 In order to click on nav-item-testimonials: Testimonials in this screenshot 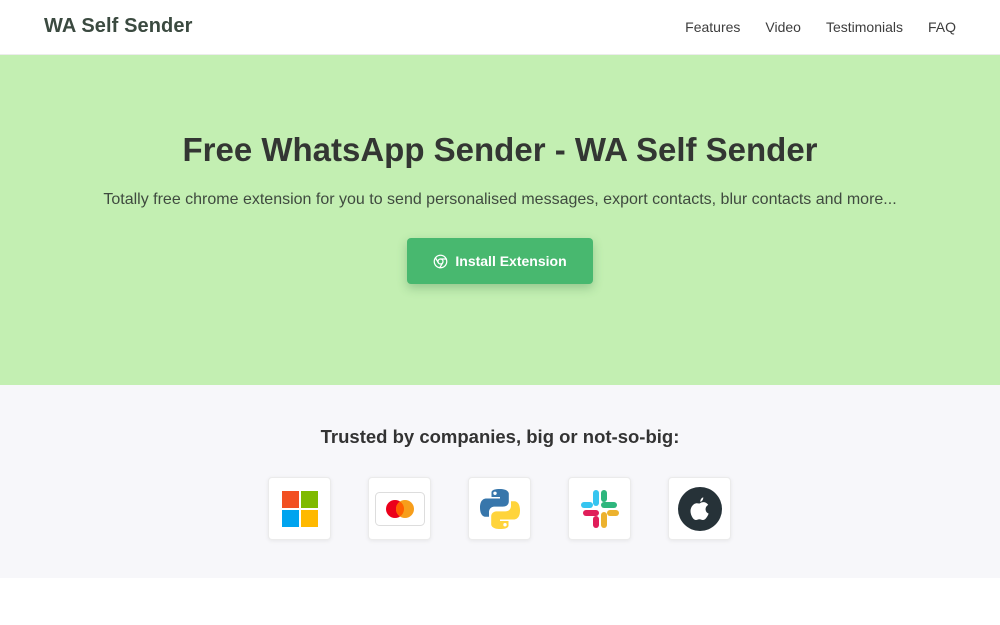, I will do `click(864, 27)`.